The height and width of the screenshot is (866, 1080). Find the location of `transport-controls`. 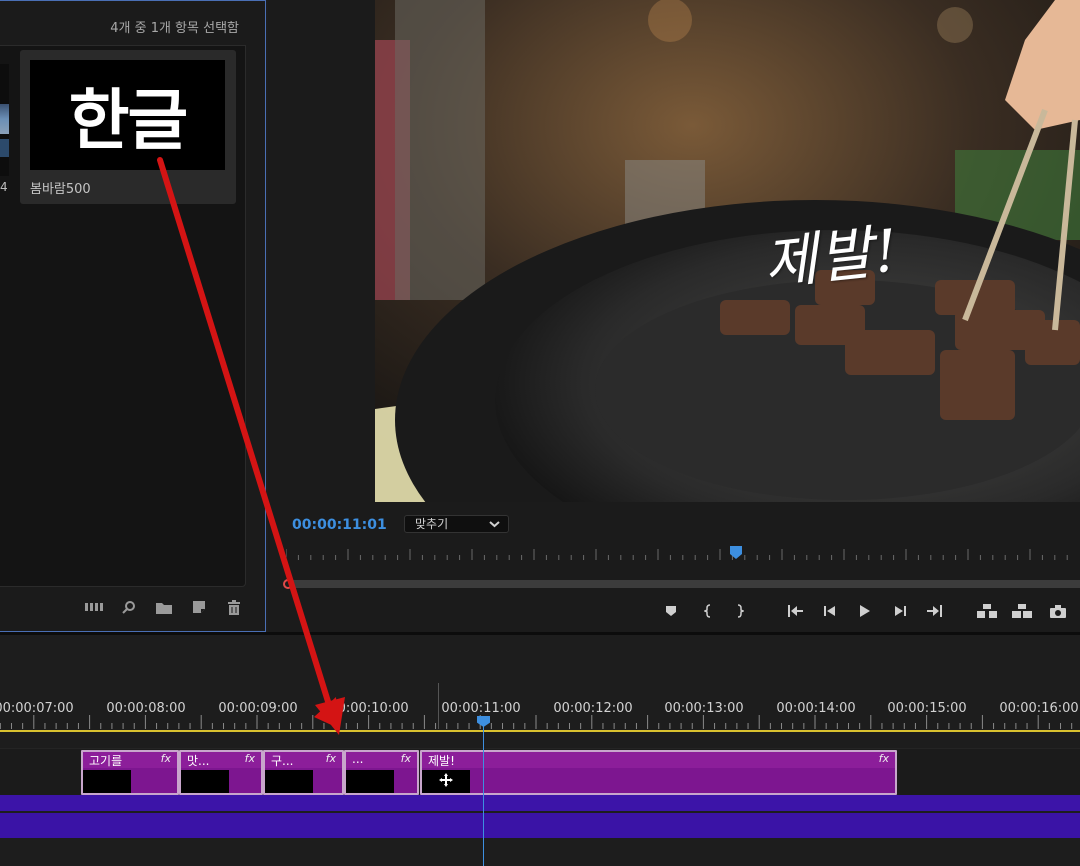

transport-controls is located at coordinates (674, 611).